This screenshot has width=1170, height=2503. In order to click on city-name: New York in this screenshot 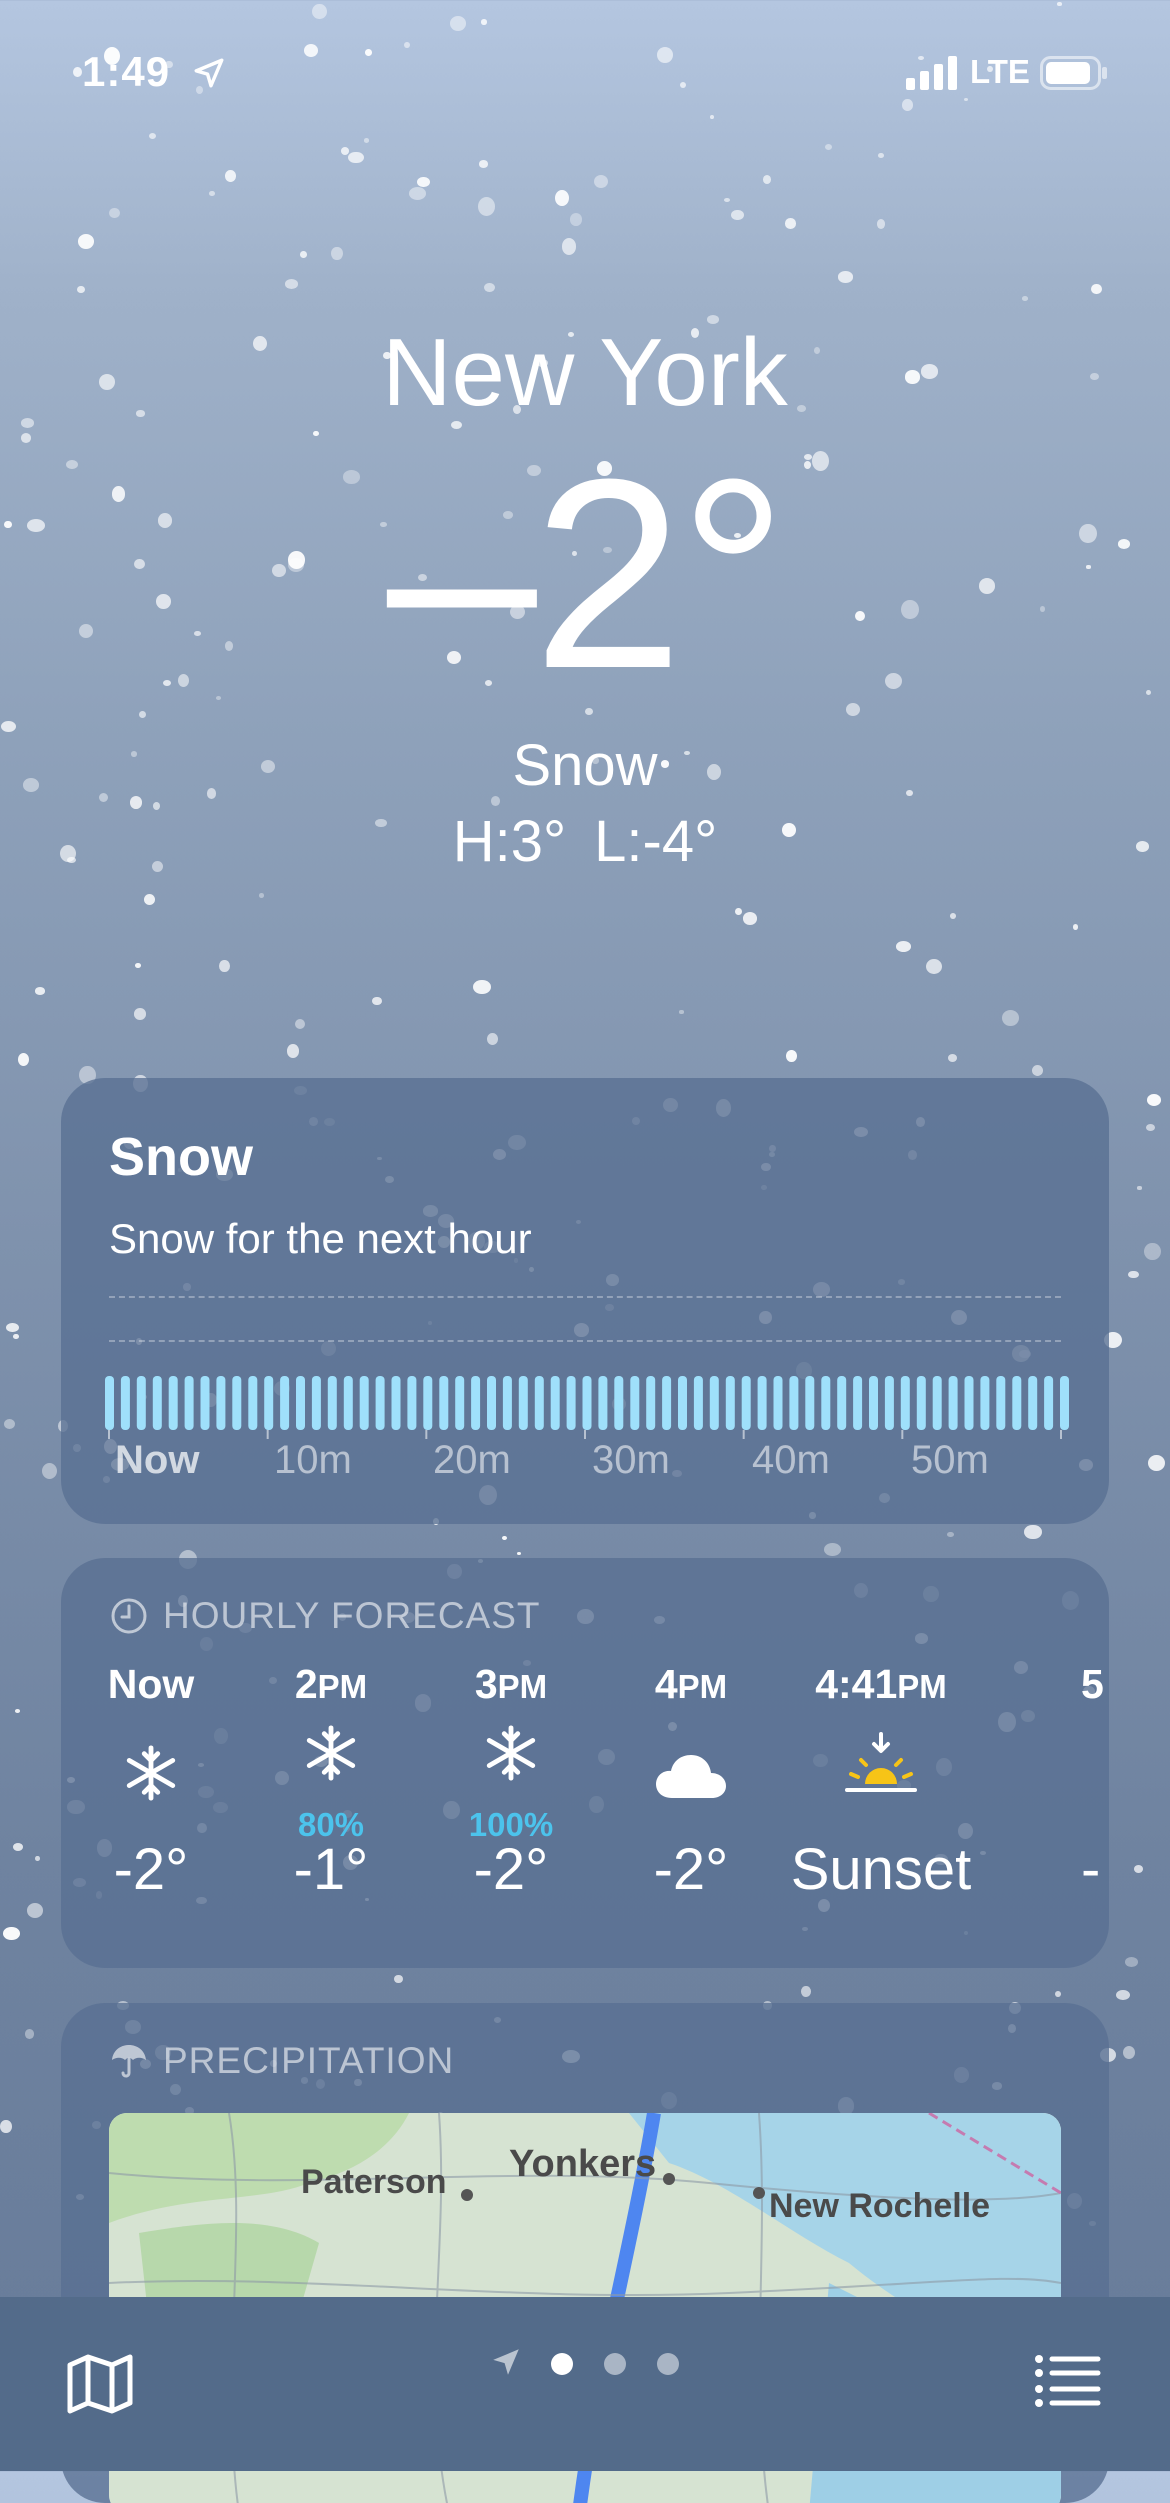, I will do `click(585, 372)`.